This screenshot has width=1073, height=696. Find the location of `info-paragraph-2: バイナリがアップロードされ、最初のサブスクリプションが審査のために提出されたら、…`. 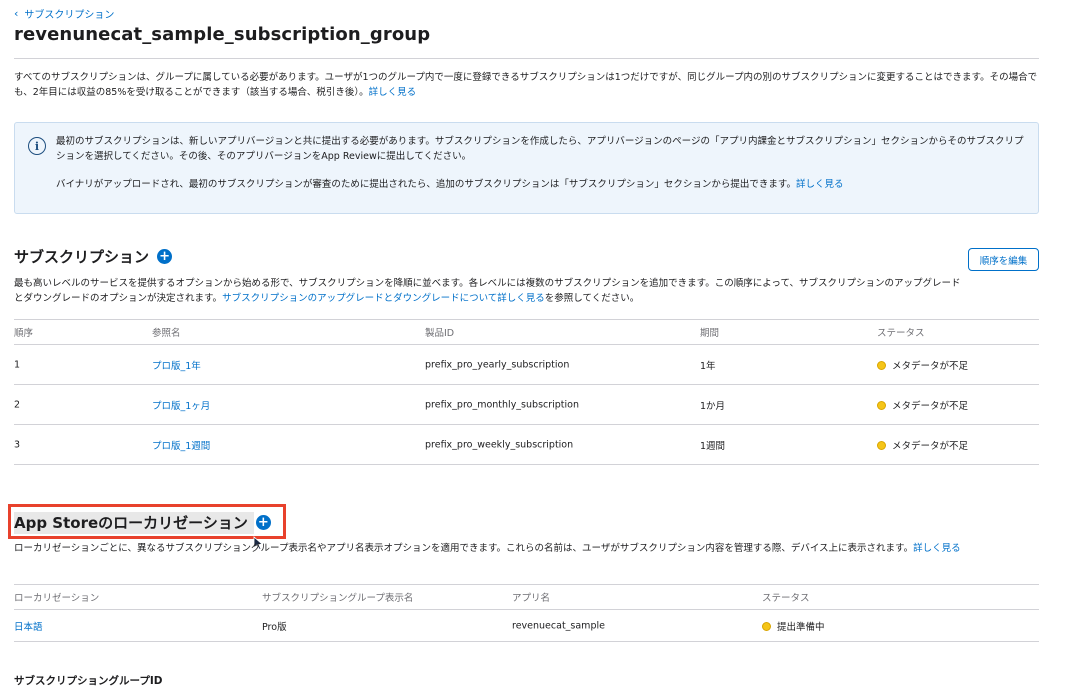

info-paragraph-2: バイナリがアップロードされ、最初のサブスクリプションが審査のために提出されたら、… is located at coordinates (541, 184).